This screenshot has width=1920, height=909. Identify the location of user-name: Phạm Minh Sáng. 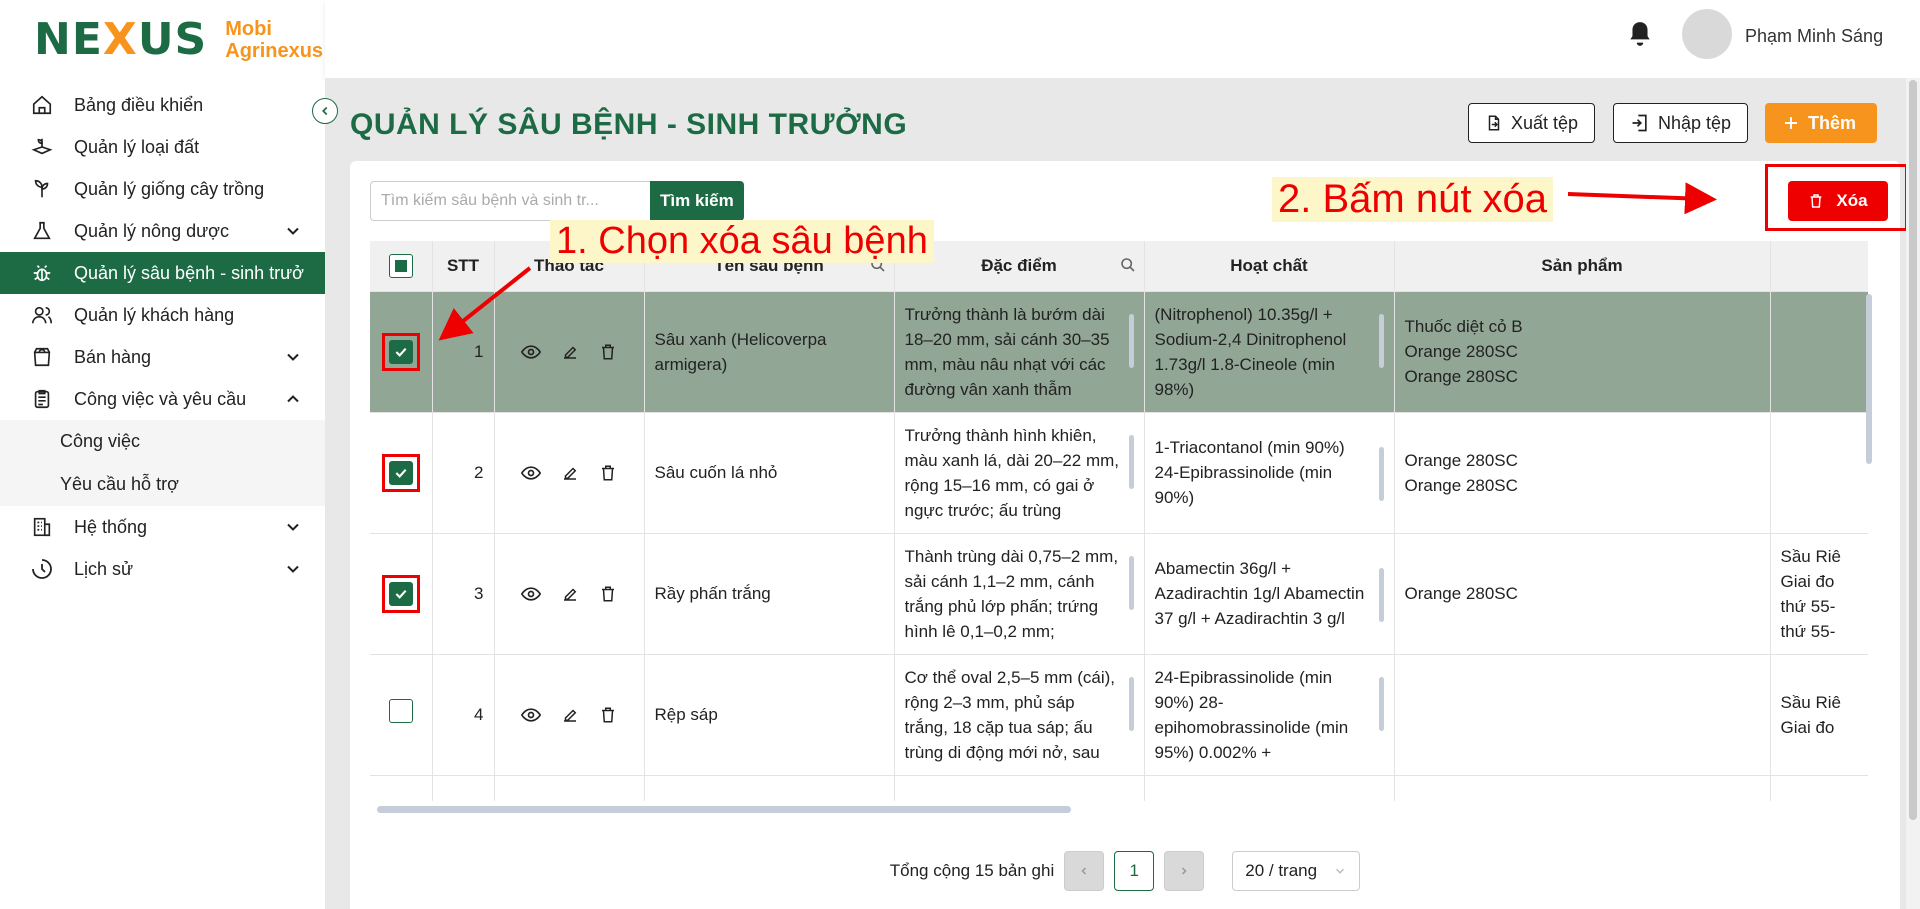
(1814, 36).